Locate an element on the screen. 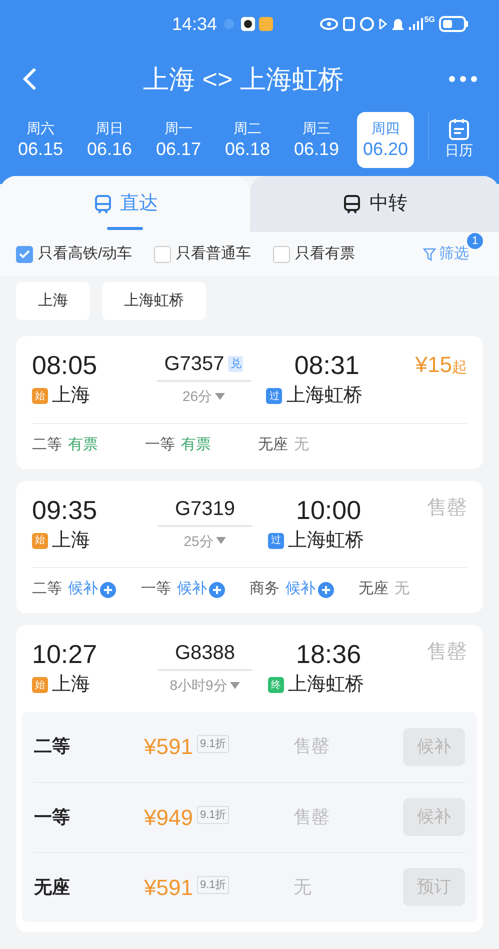  calendar-button: 日历 is located at coordinates (450, 136).